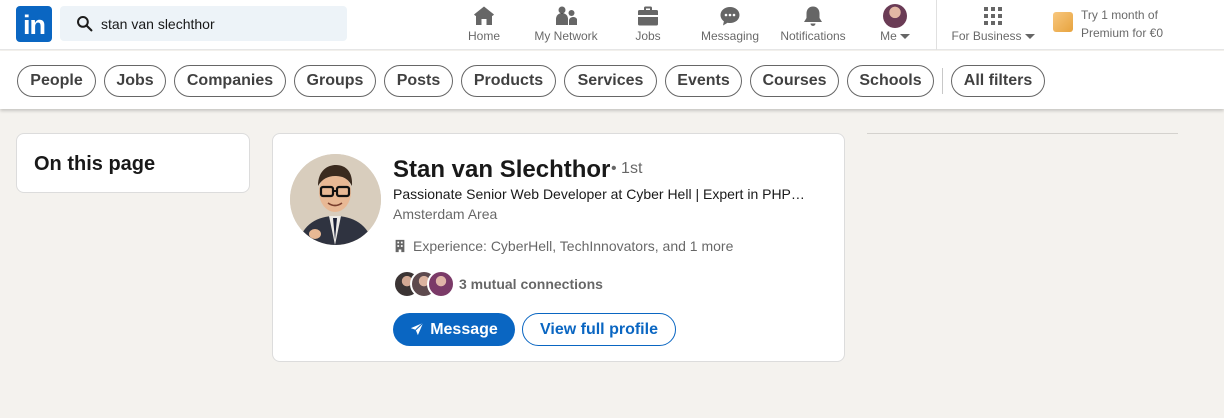 This screenshot has width=1224, height=418. I want to click on filter-posts: Posts, so click(418, 81).